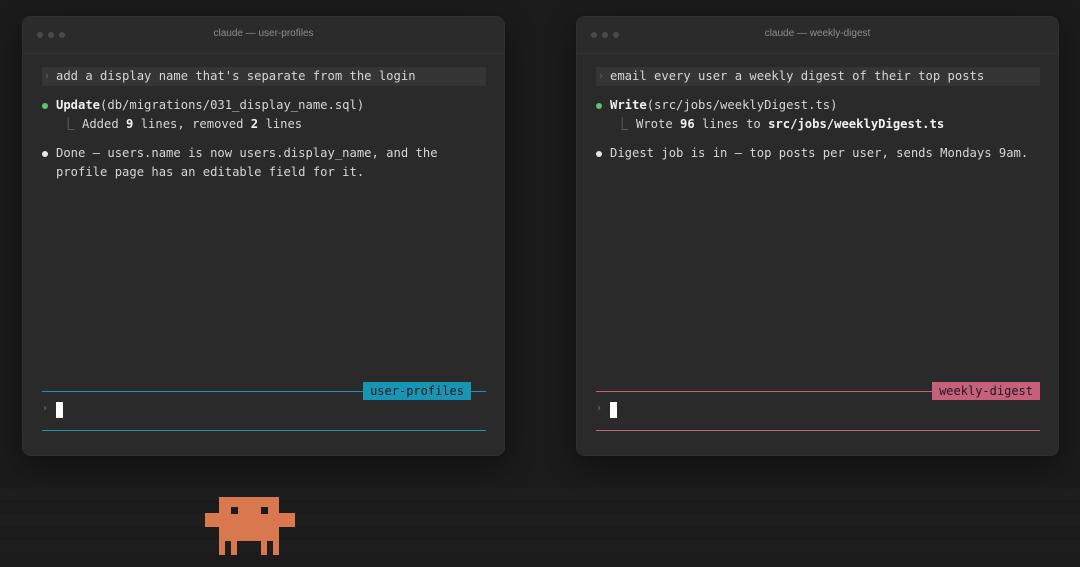 Image resolution: width=1080 pixels, height=567 pixels. What do you see at coordinates (250, 526) in the screenshot?
I see `pixel-creature-icon` at bounding box center [250, 526].